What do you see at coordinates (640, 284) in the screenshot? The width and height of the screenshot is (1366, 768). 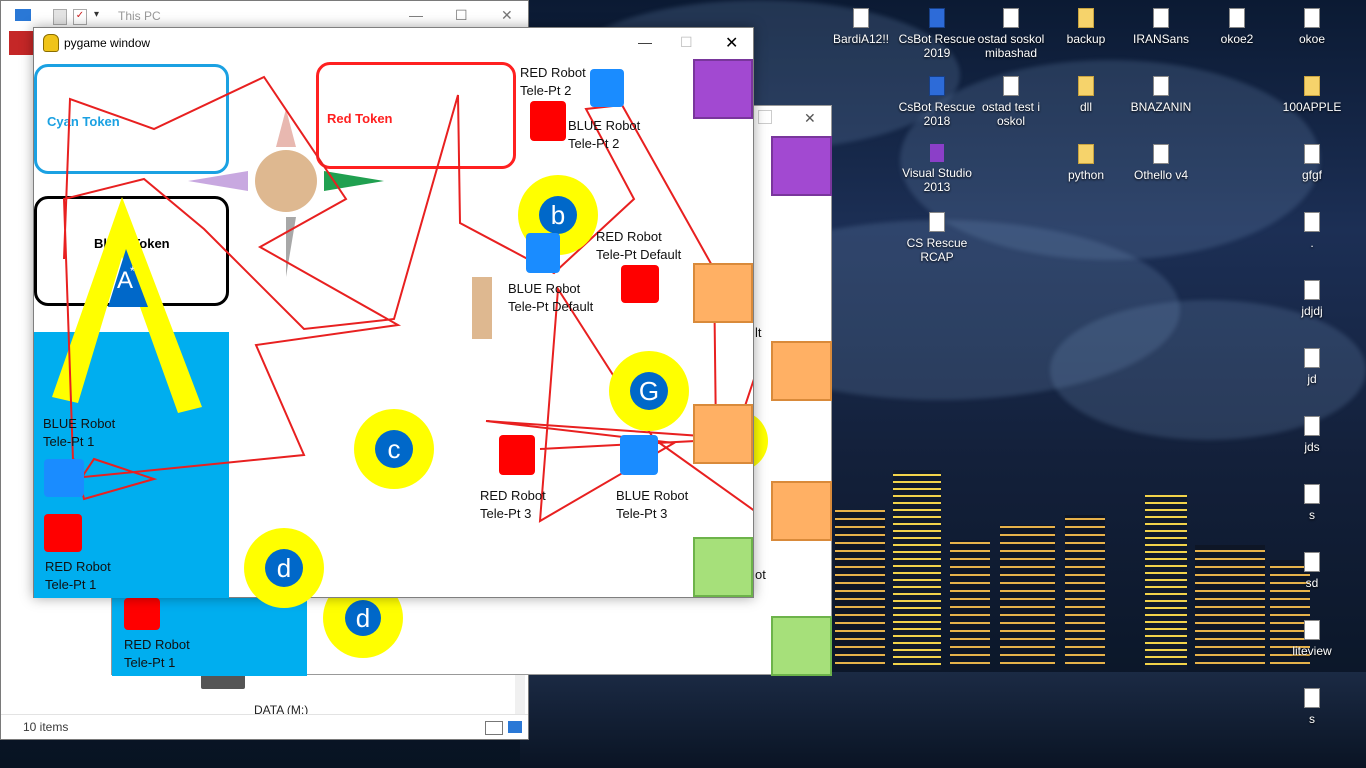 I see `red-robot-tele-pt-default` at bounding box center [640, 284].